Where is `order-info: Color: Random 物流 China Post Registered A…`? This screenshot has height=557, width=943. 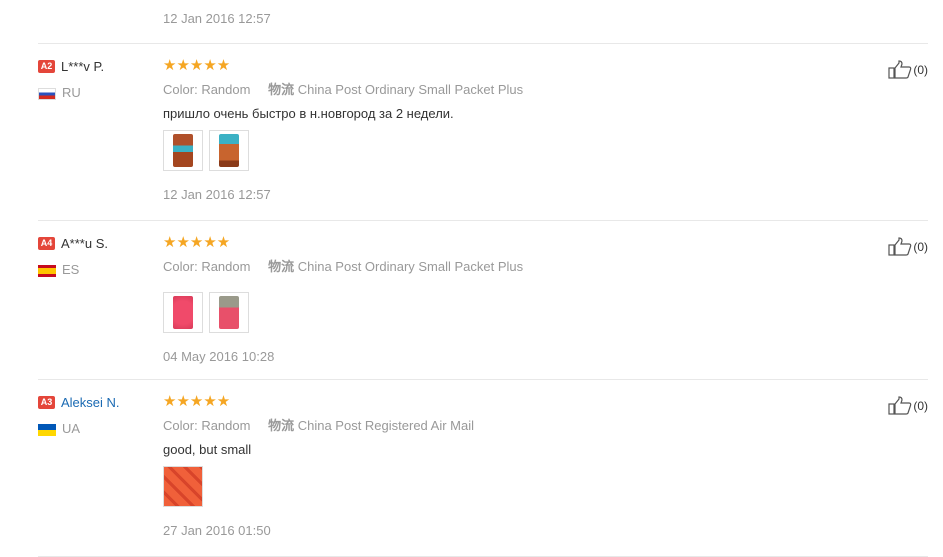
order-info: Color: Random 物流 China Post Registered A… is located at coordinates (493, 424).